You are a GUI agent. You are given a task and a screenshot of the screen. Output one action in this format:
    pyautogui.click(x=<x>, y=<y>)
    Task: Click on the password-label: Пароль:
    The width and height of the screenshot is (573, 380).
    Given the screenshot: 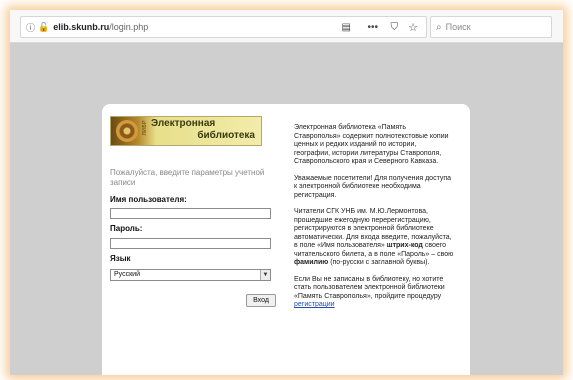 What is the action you would take?
    pyautogui.click(x=126, y=228)
    